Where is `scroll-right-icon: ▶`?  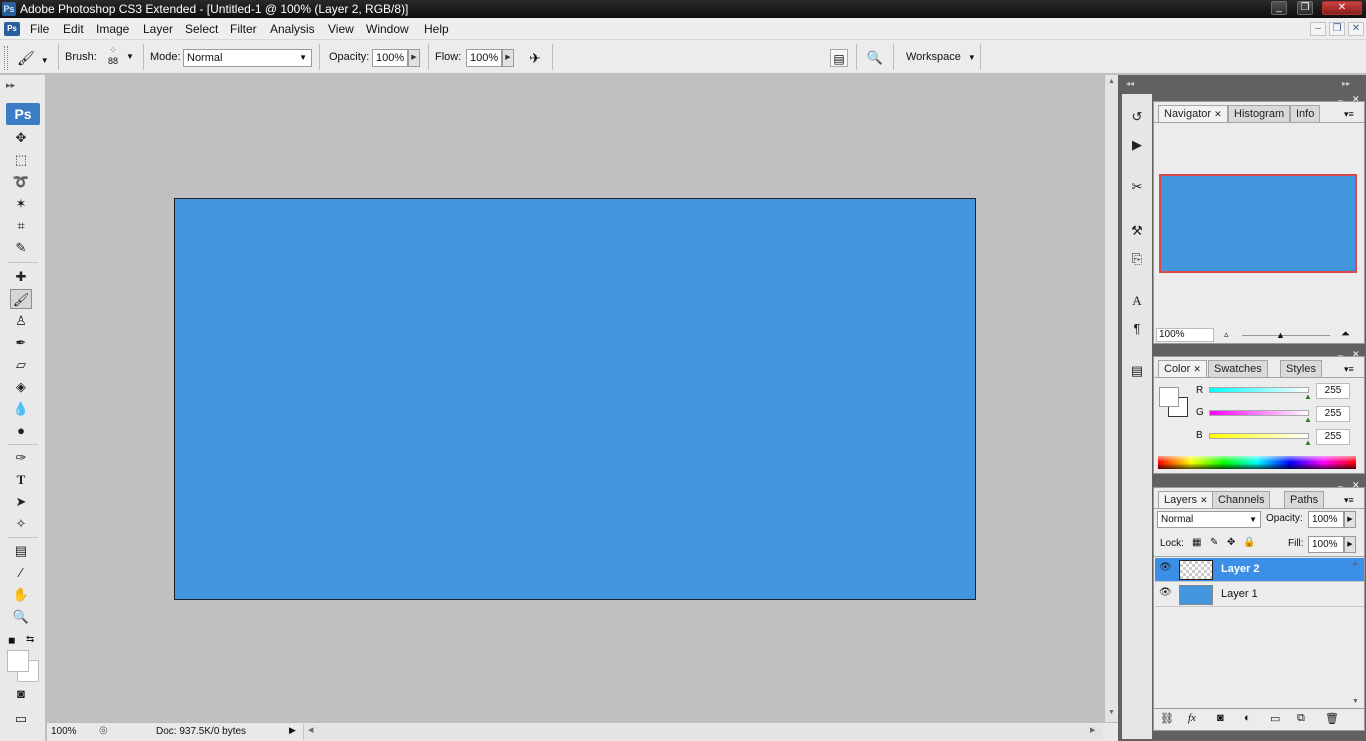
scroll-right-icon: ▶ is located at coordinates (1092, 730).